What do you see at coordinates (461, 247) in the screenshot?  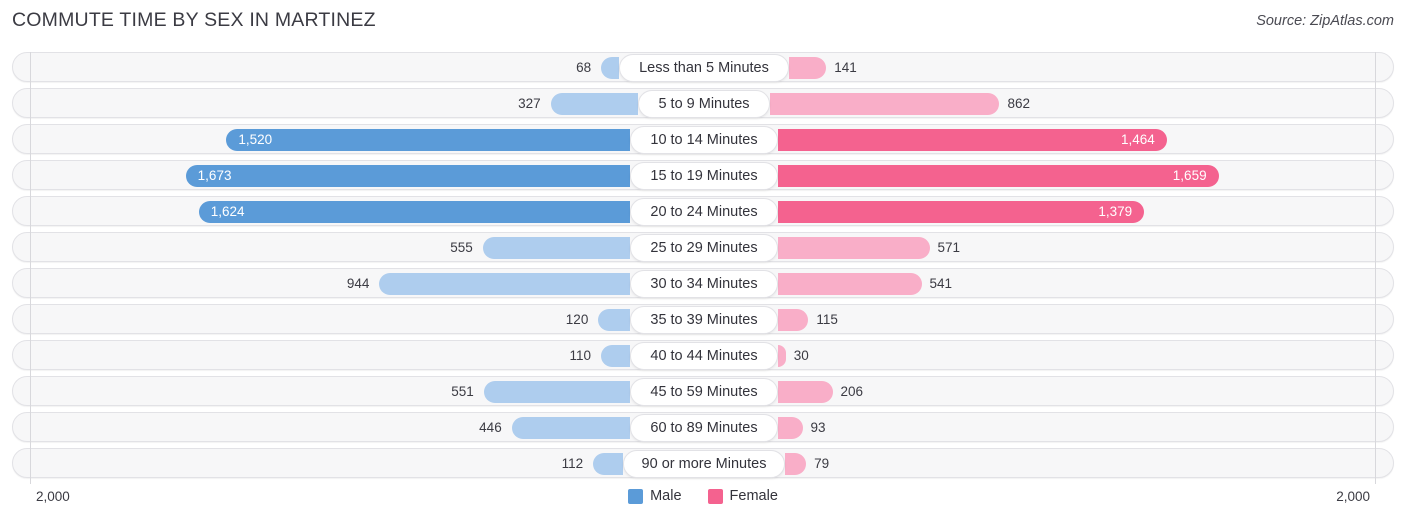 I see `bar-value-male: 555` at bounding box center [461, 247].